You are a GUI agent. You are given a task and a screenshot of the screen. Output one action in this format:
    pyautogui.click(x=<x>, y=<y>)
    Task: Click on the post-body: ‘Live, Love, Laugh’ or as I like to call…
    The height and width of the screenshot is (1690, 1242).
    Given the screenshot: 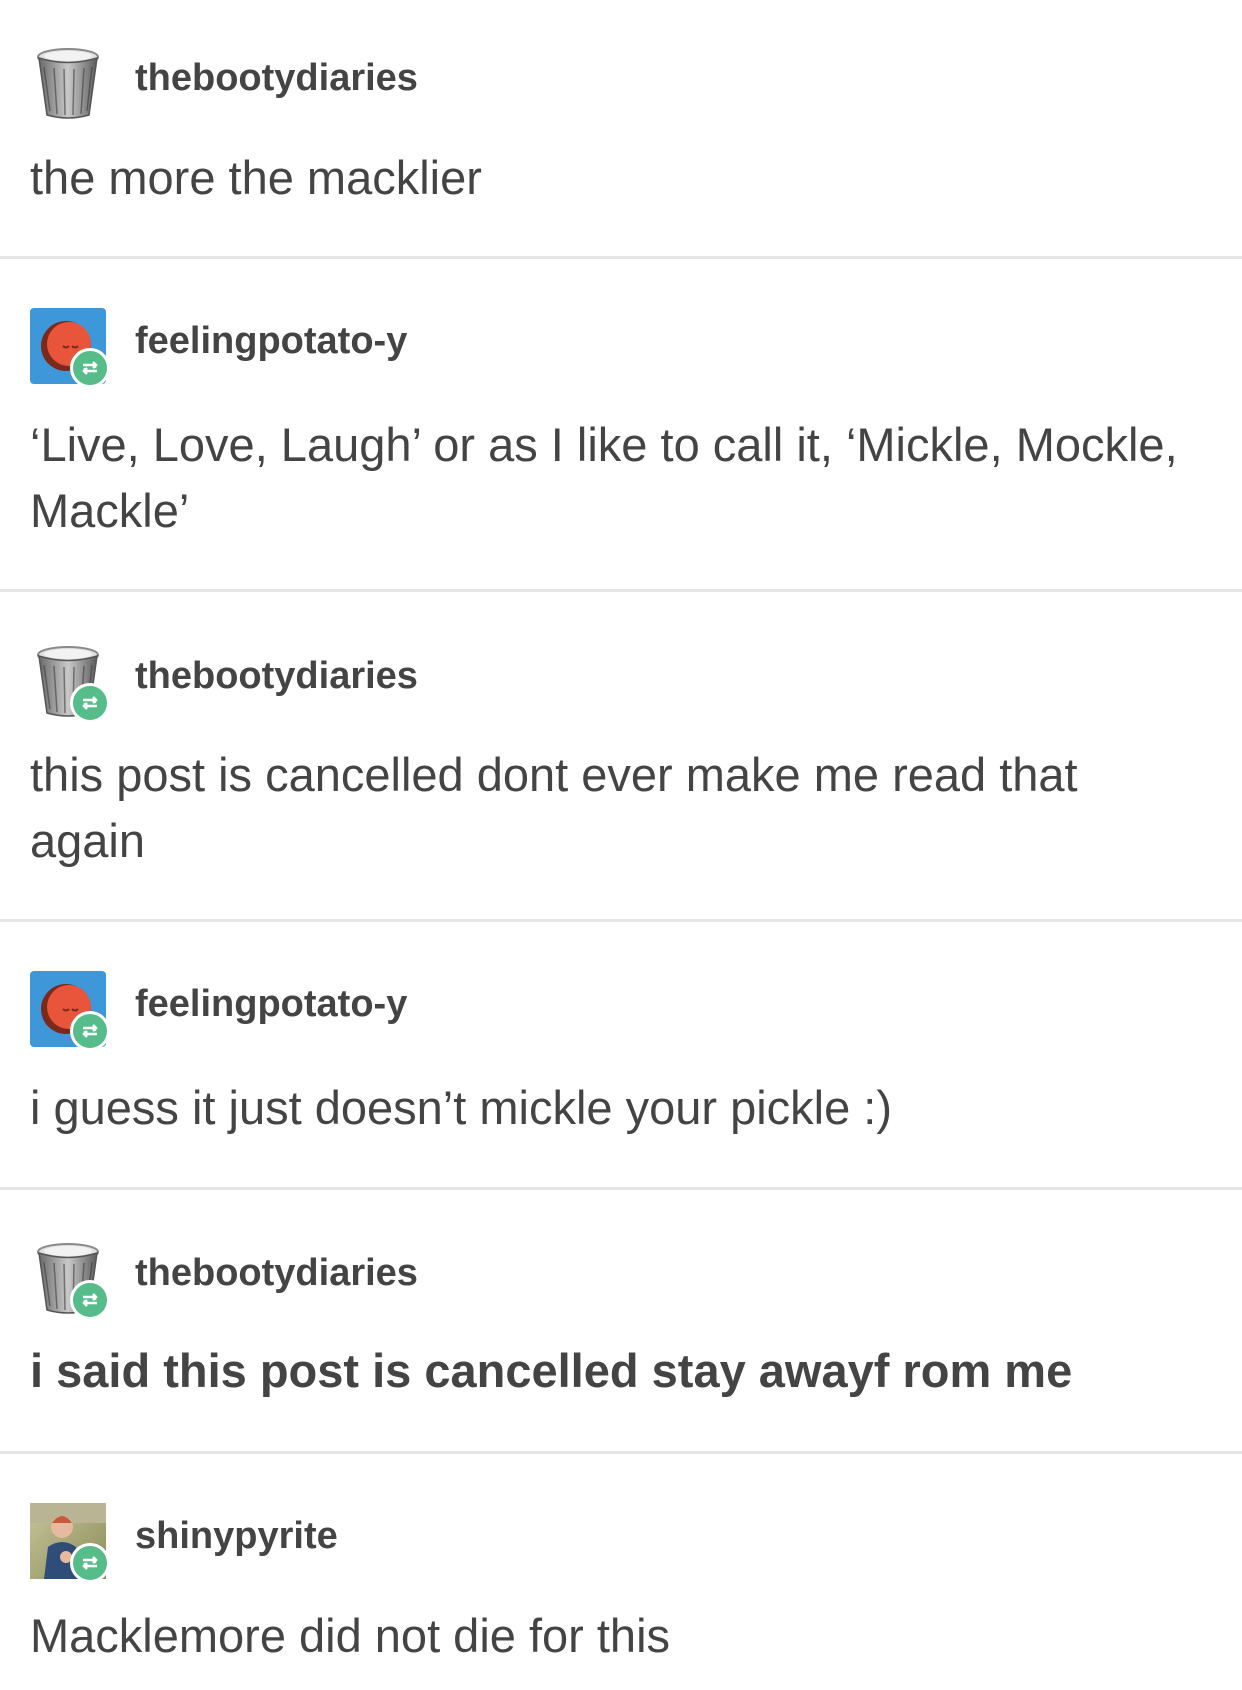 What is the action you would take?
    pyautogui.click(x=604, y=477)
    